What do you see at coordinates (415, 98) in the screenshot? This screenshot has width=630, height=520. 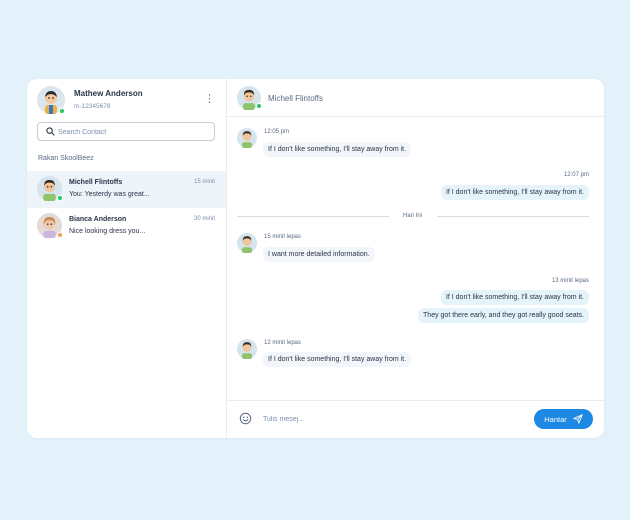 I see `chat-header: Michell Flintoffs` at bounding box center [415, 98].